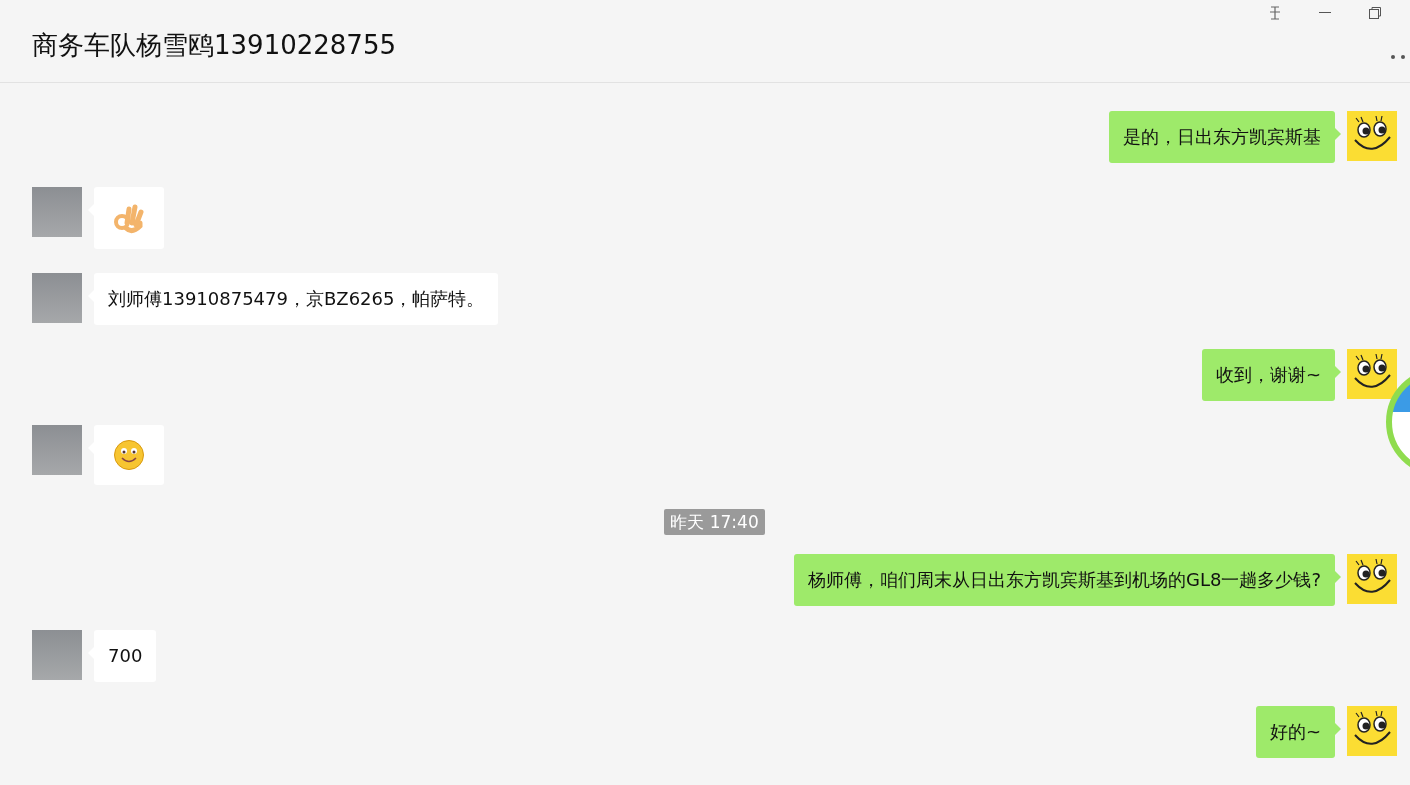 The image size is (1410, 785). Describe the element at coordinates (129, 455) in the screenshot. I see `smile-icon` at that location.